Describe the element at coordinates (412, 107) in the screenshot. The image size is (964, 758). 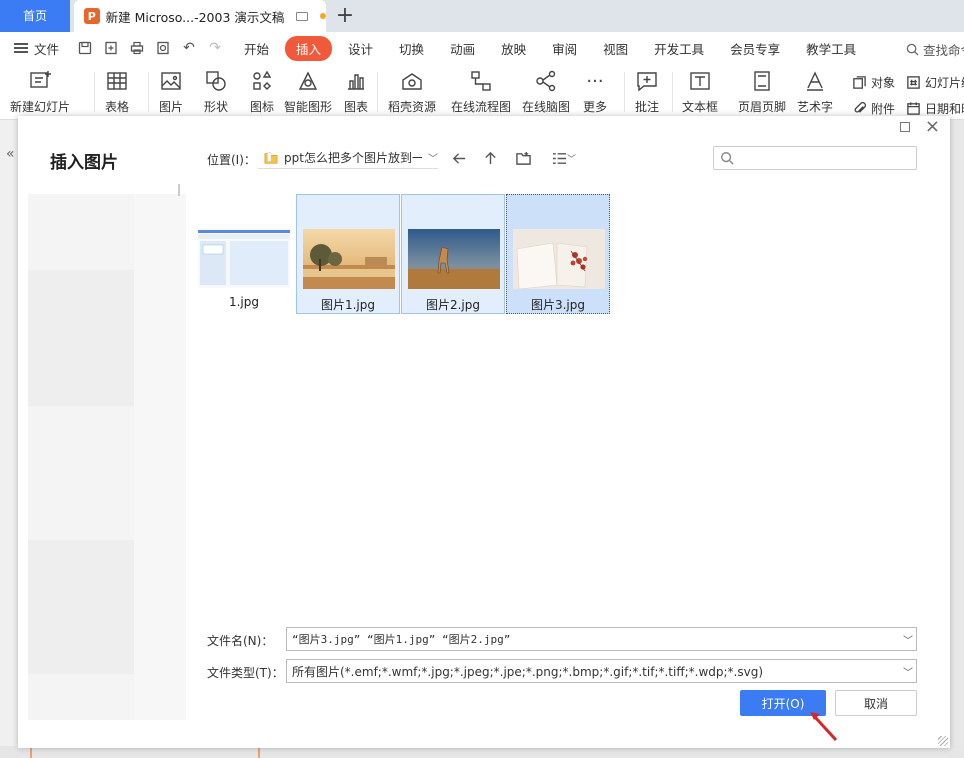
I see `docer-resources-label: 稻壳资源` at that location.